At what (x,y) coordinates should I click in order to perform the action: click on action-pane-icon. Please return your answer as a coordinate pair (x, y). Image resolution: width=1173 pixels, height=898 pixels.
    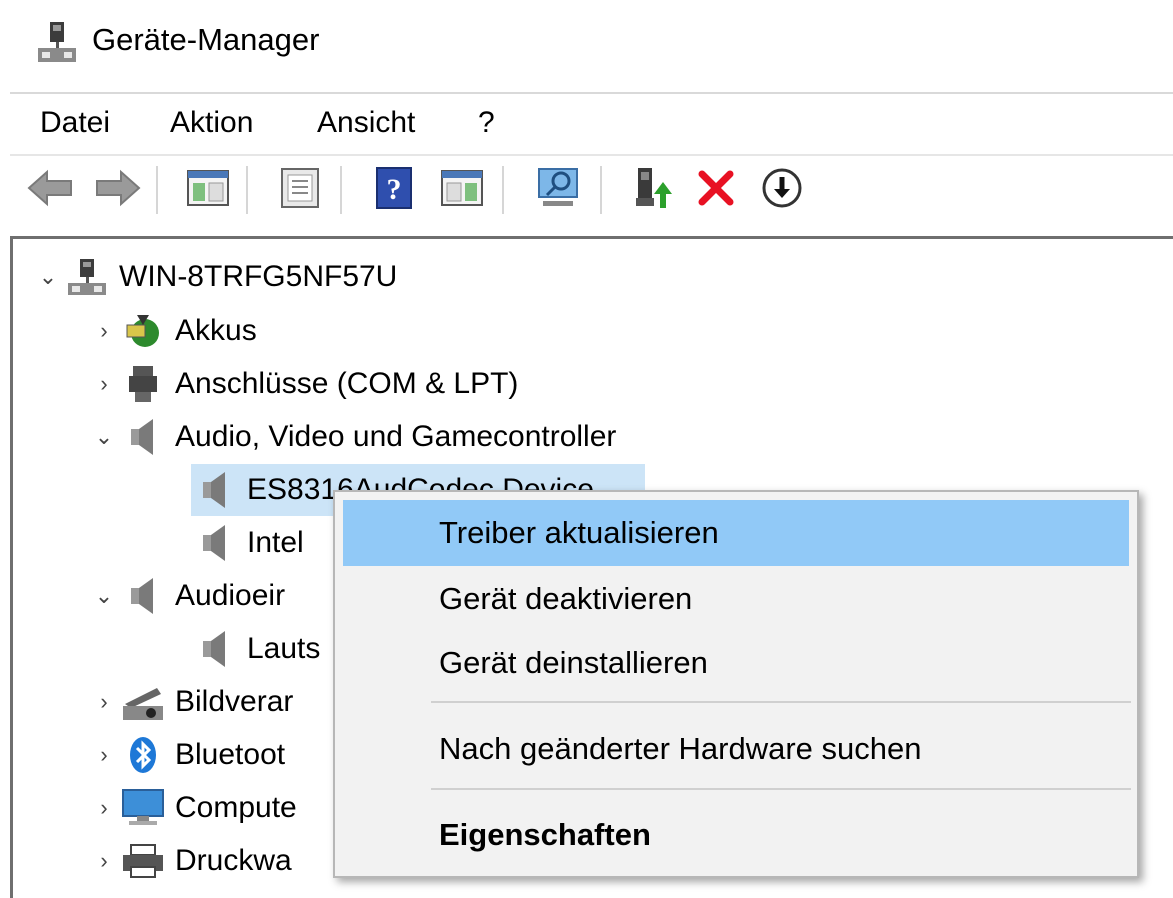
    Looking at the image, I should click on (462, 190).